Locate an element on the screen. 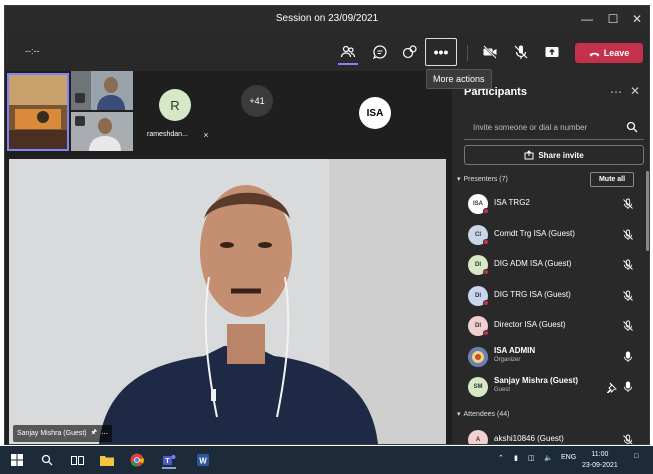  participant-row: DI DIG TRG ISA (Guest) is located at coordinates (547, 296).